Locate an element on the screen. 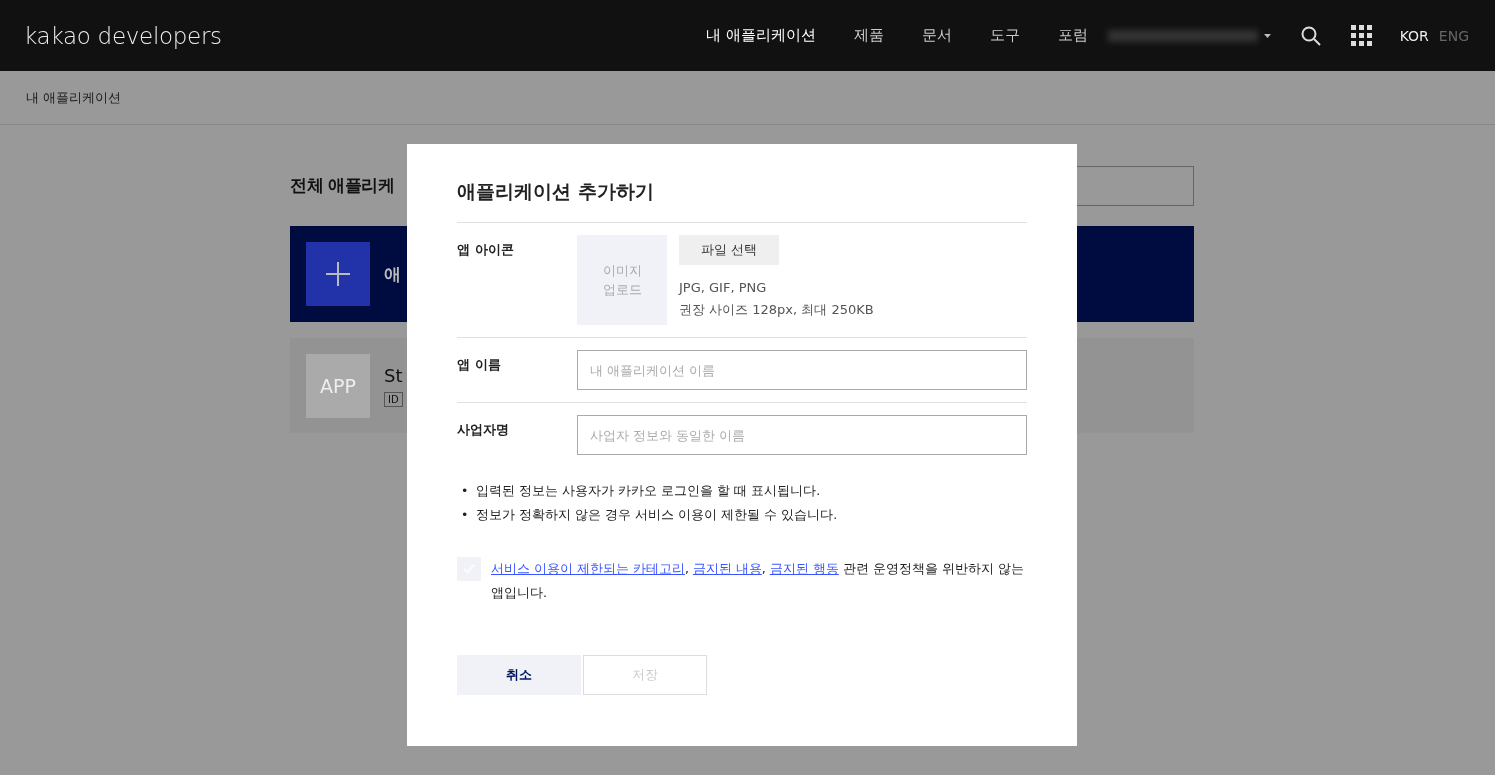  caret-icon is located at coordinates (1267, 35).